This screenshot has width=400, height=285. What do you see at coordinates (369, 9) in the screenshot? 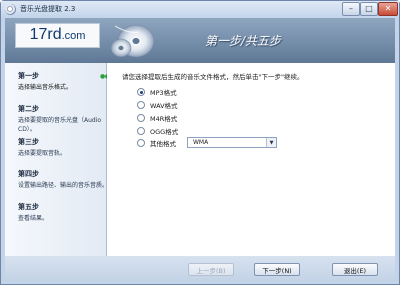
I see `maximize-button: □` at bounding box center [369, 9].